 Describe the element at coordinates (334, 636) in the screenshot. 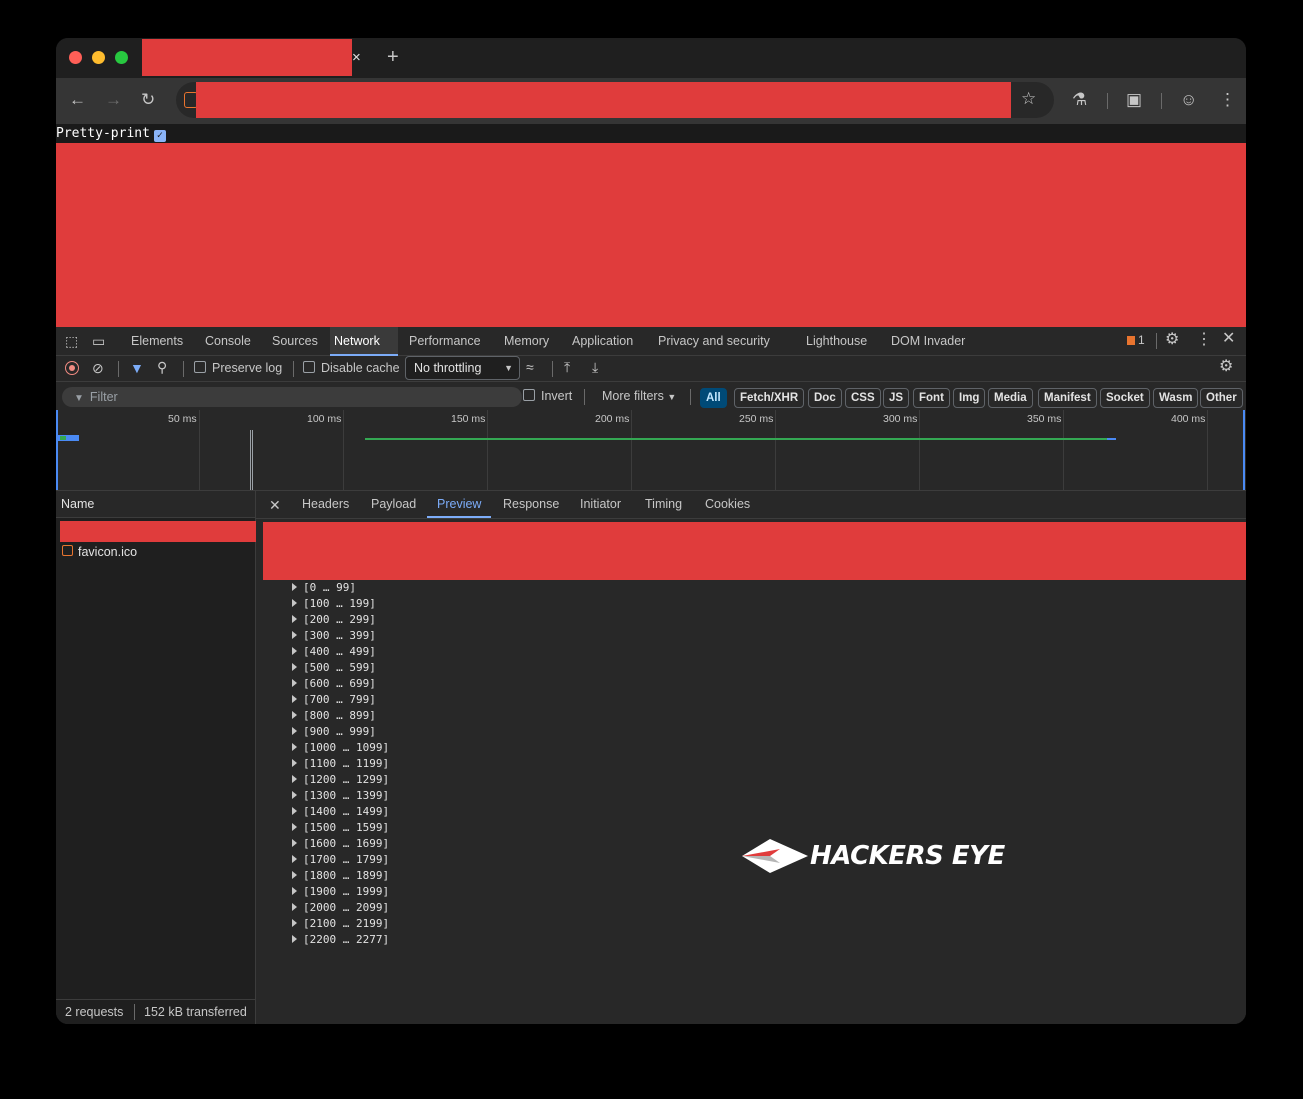

I see `preview-range-row: [300 … 399]` at that location.